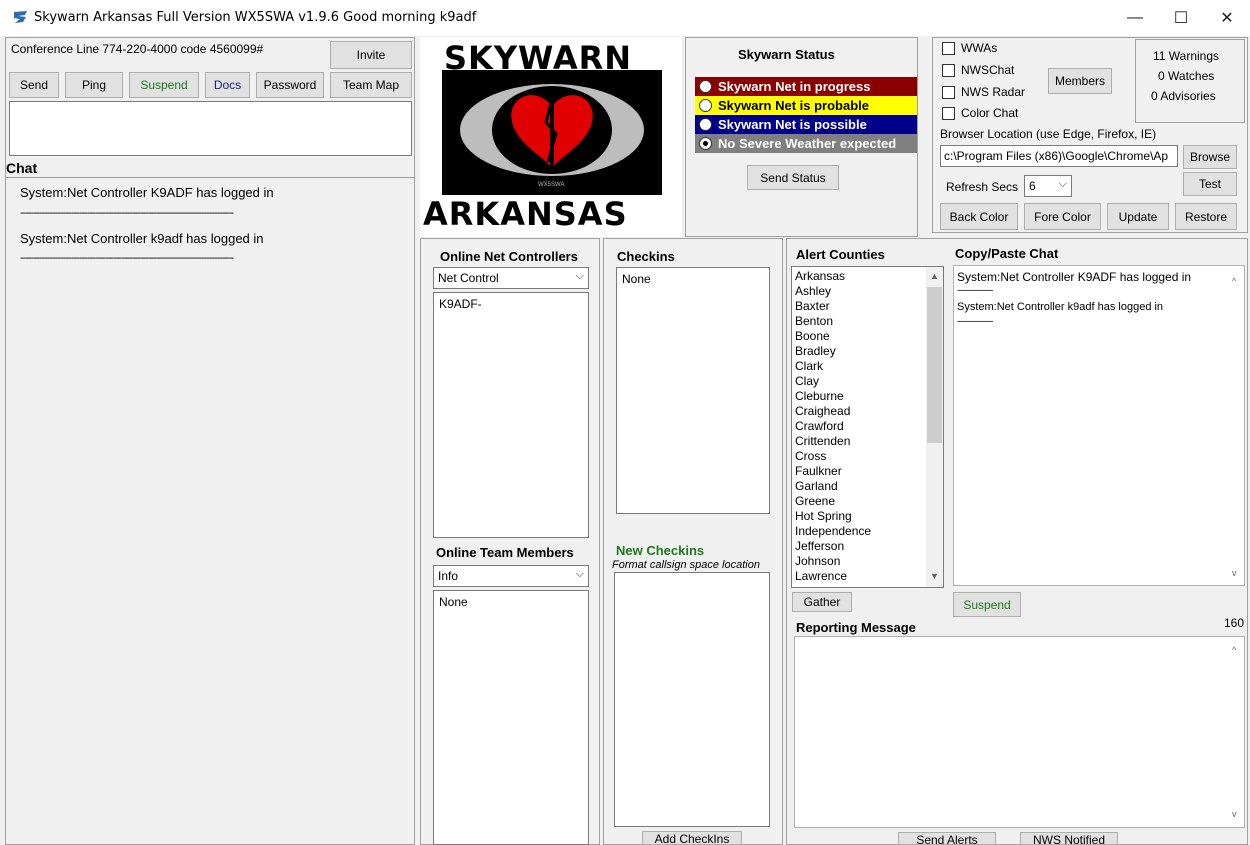 The image size is (1250, 845). What do you see at coordinates (934, 276) in the screenshot?
I see `scroll-up-icon: ▲` at bounding box center [934, 276].